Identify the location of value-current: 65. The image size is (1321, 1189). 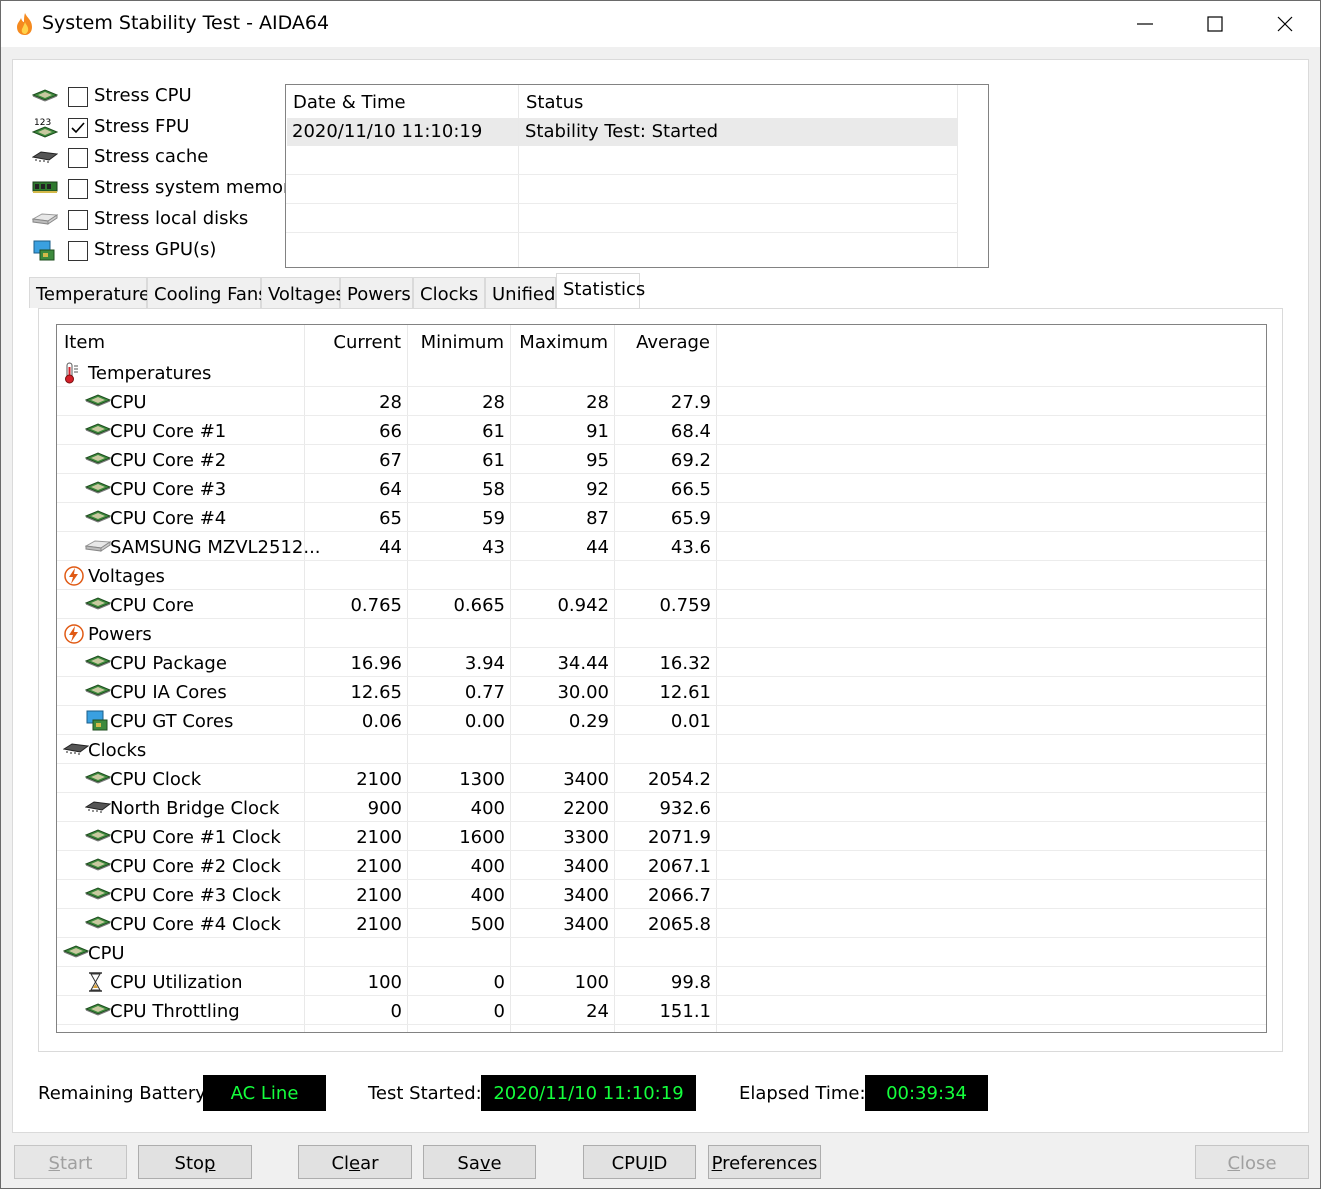
(390, 518).